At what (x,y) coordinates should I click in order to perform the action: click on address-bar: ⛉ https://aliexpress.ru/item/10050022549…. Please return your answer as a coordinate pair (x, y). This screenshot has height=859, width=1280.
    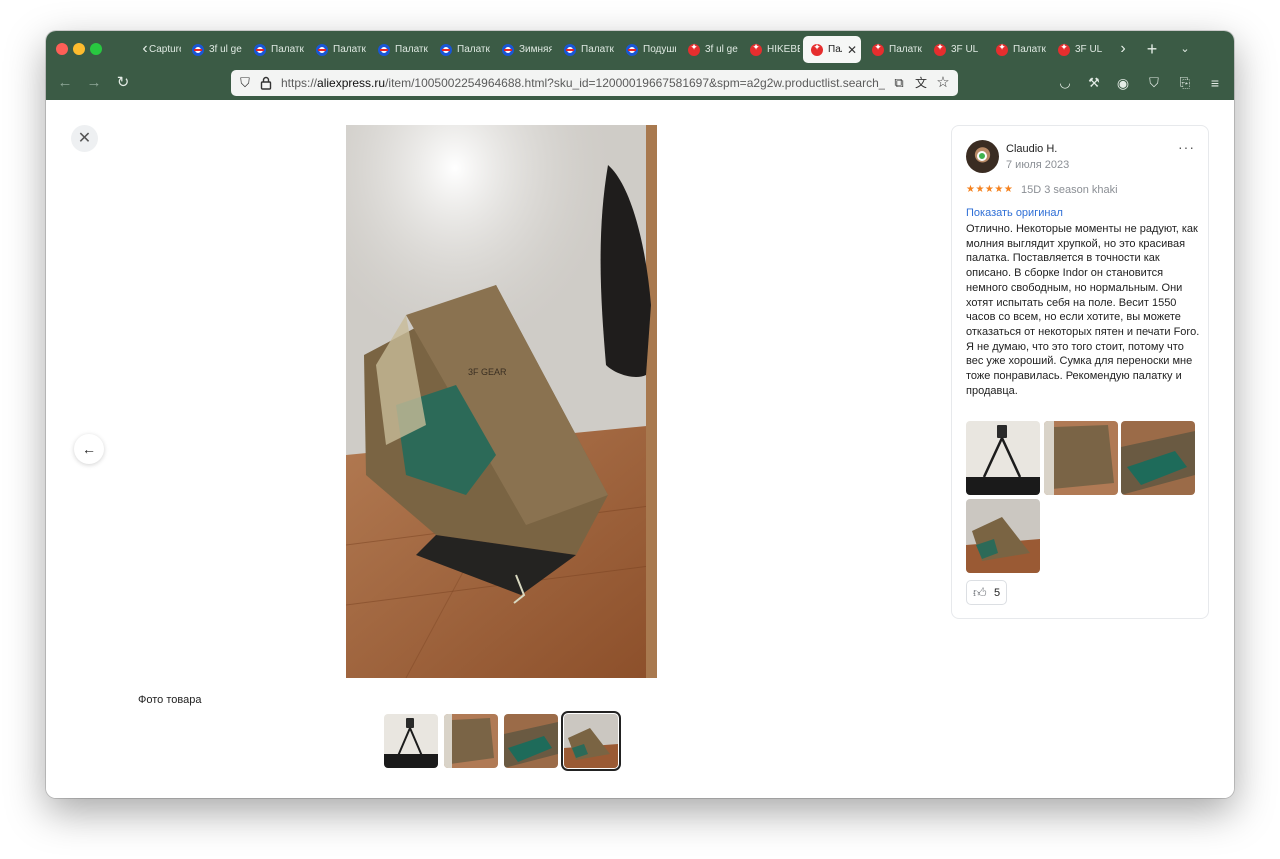
    Looking at the image, I should click on (594, 83).